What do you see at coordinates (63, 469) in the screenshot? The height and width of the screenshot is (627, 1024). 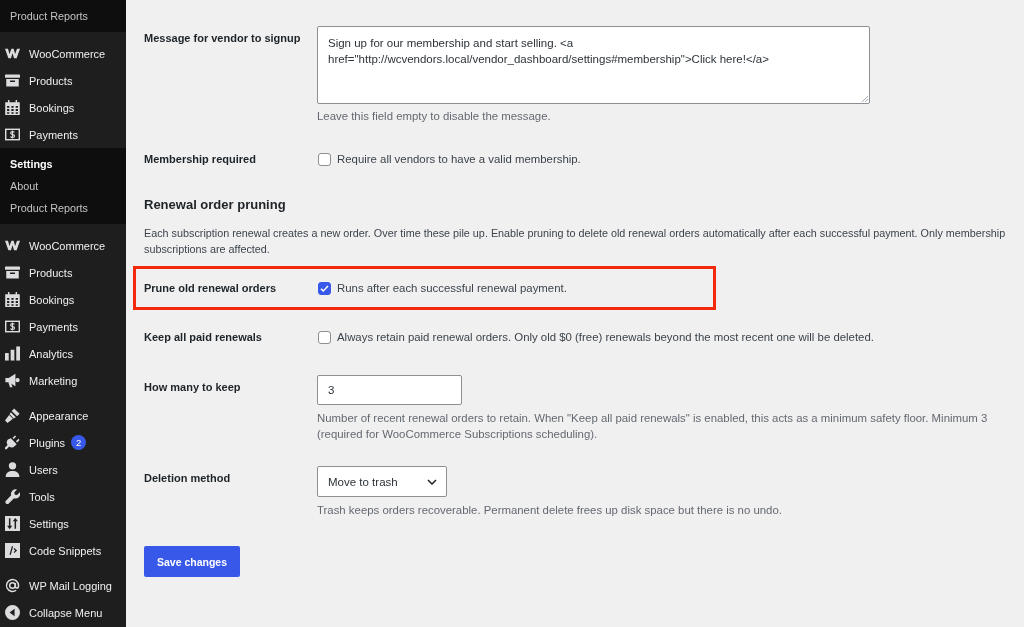 I see `menu-item: Users` at bounding box center [63, 469].